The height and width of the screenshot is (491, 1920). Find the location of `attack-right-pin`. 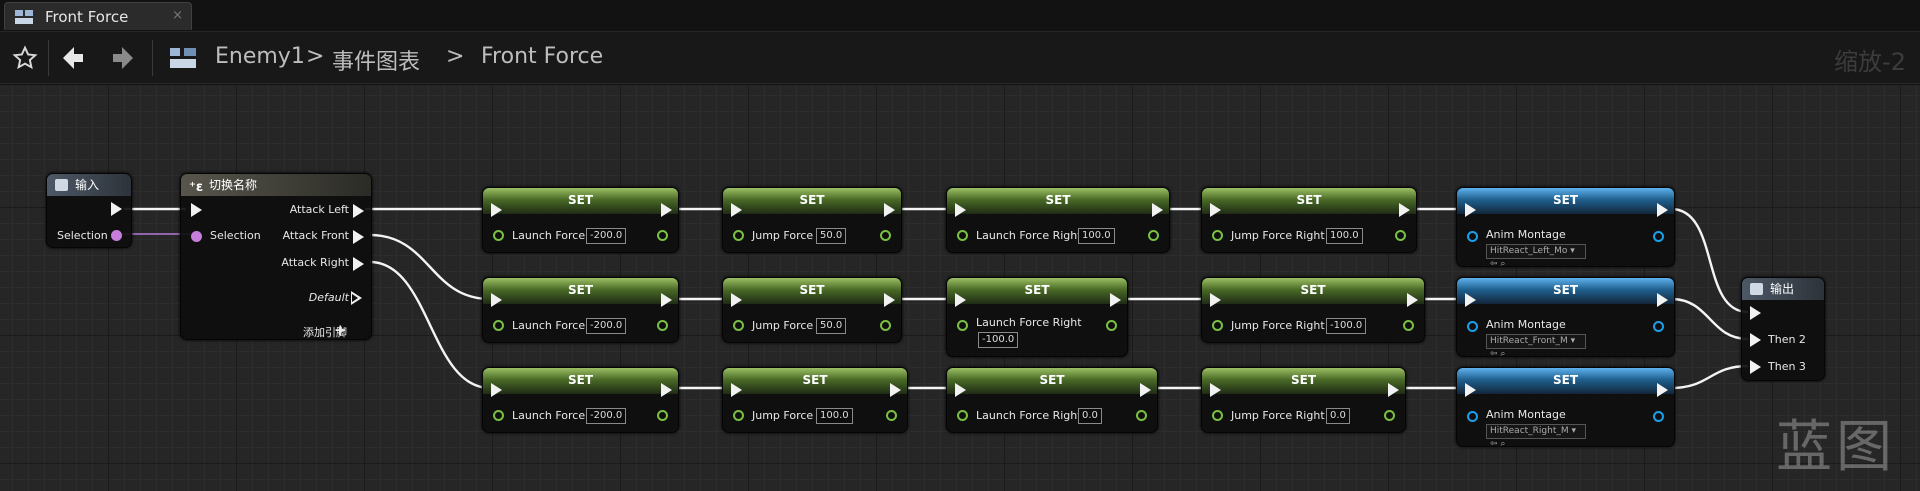

attack-right-pin is located at coordinates (358, 264).